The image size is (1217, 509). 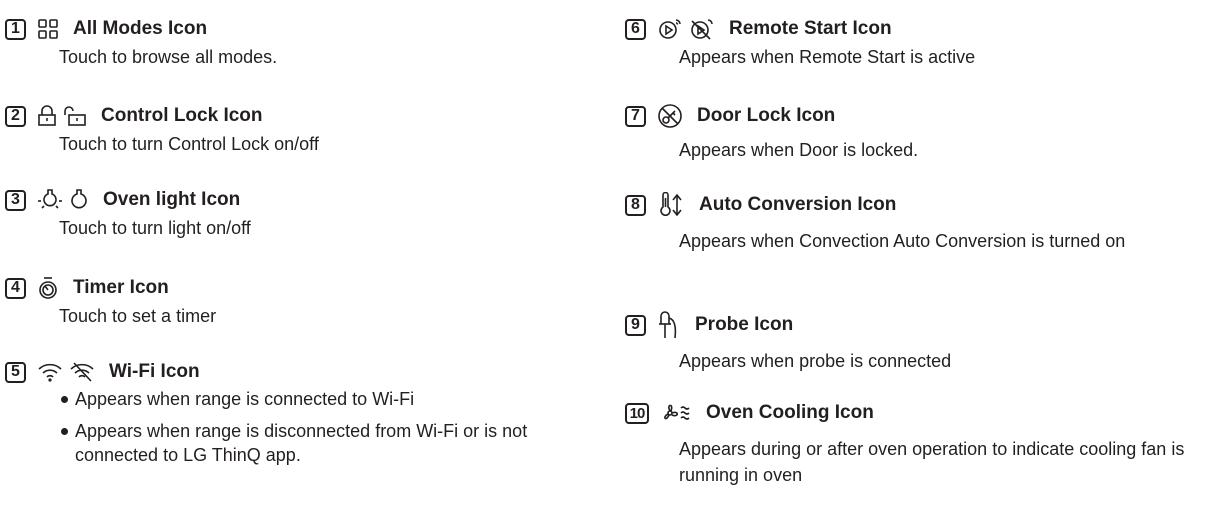 What do you see at coordinates (82, 372) in the screenshot?
I see `wifi-off-icon` at bounding box center [82, 372].